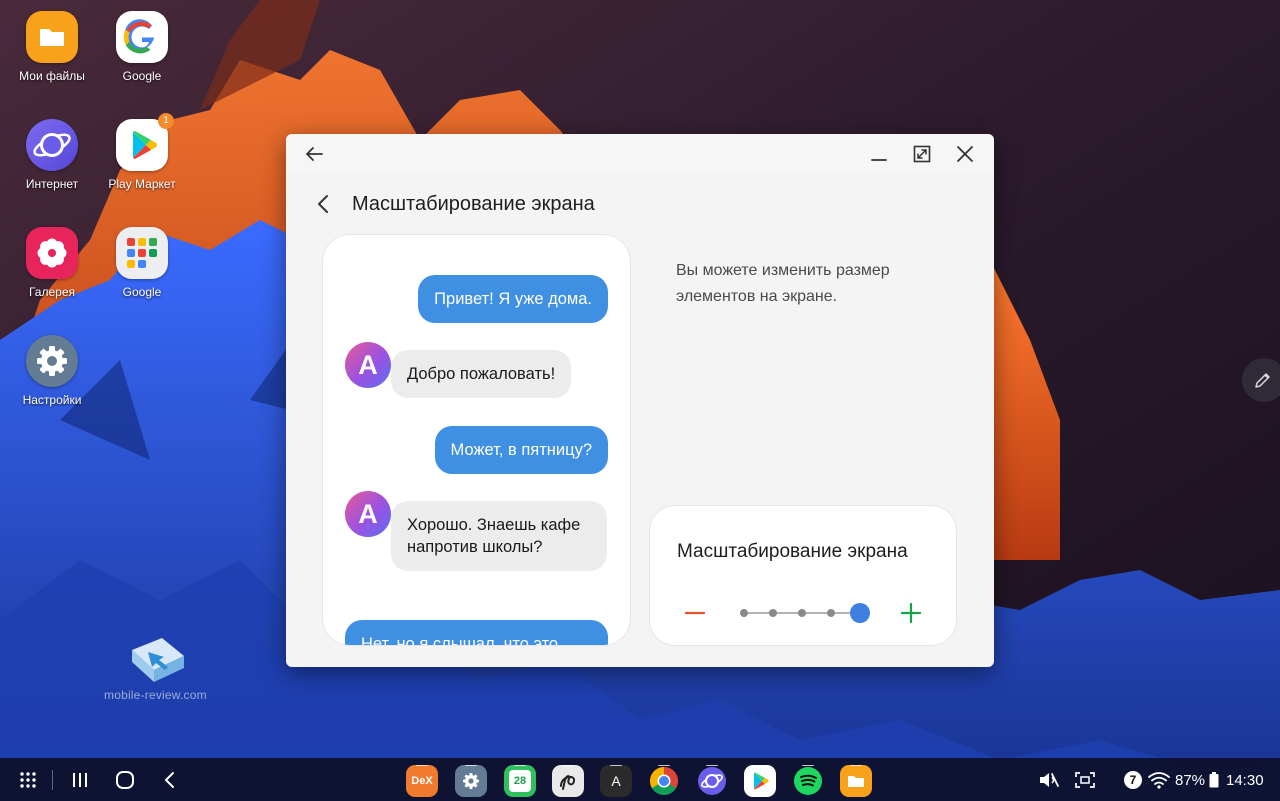 The height and width of the screenshot is (801, 1280). Describe the element at coordinates (1245, 780) in the screenshot. I see `clock: 14:30` at that location.